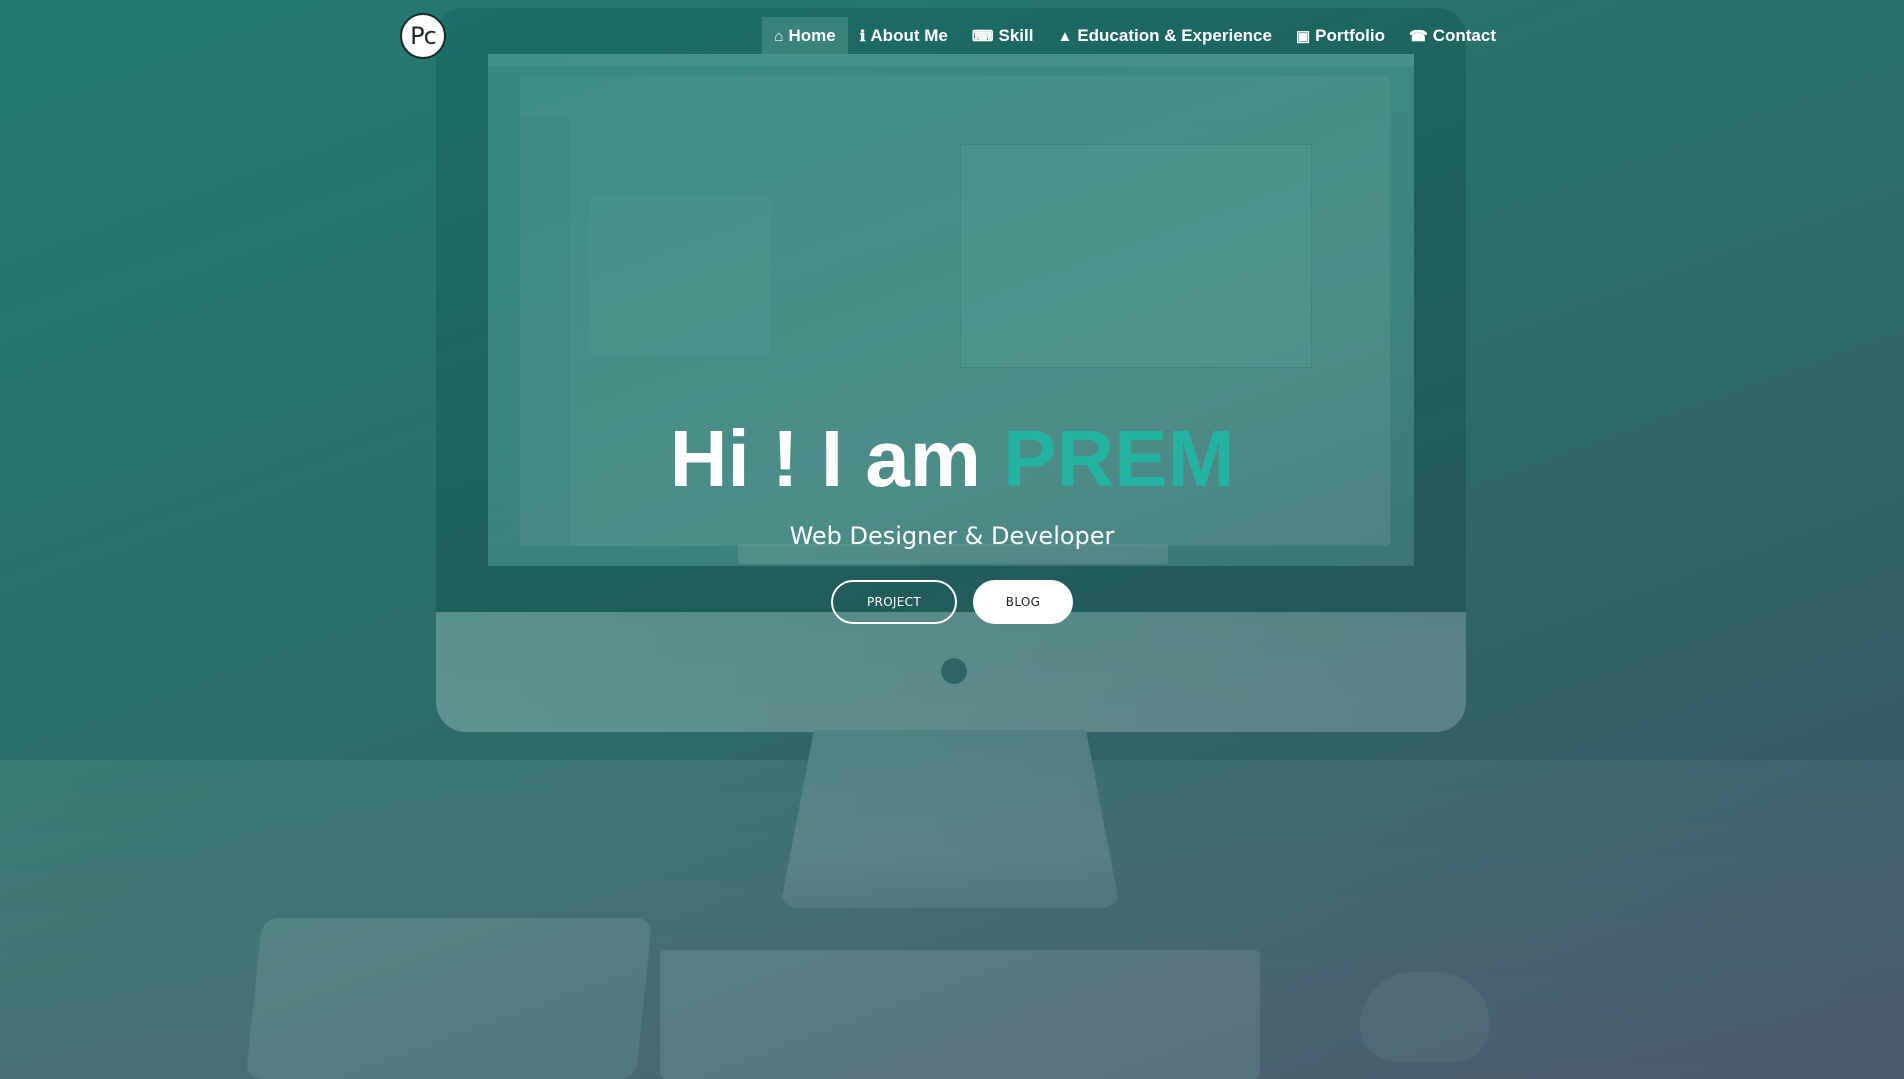 The height and width of the screenshot is (1079, 1904). What do you see at coordinates (1023, 602) in the screenshot?
I see `blog-button: BLOG` at bounding box center [1023, 602].